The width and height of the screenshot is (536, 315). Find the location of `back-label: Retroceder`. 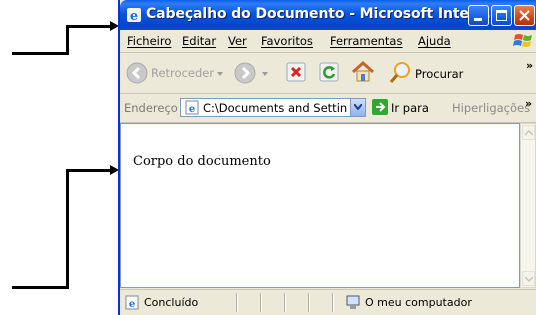

back-label: Retroceder is located at coordinates (183, 73).